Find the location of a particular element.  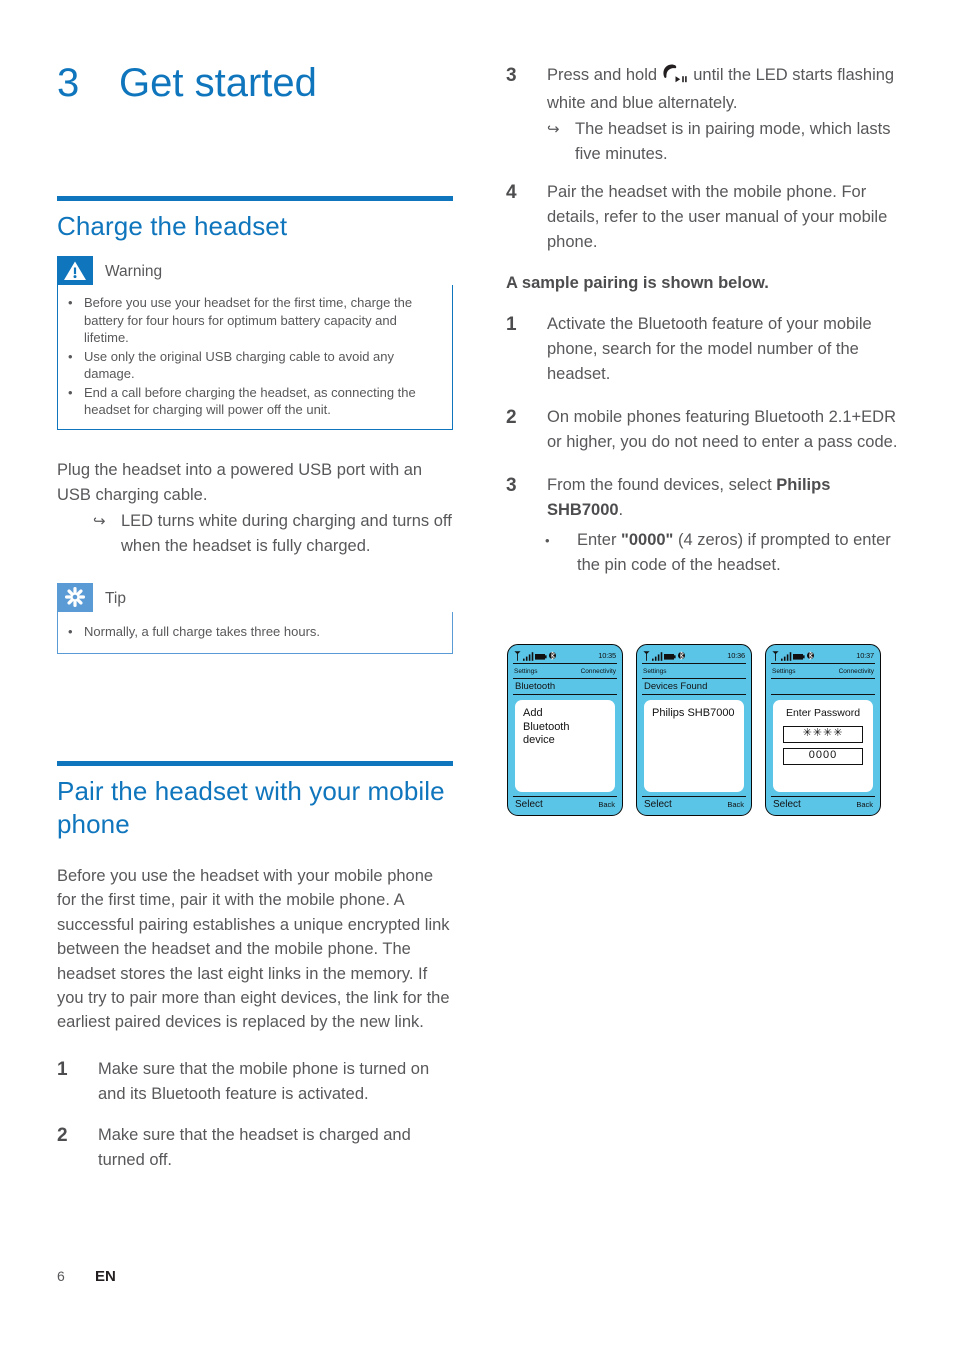

screen-title: Devices Found is located at coordinates (694, 687).